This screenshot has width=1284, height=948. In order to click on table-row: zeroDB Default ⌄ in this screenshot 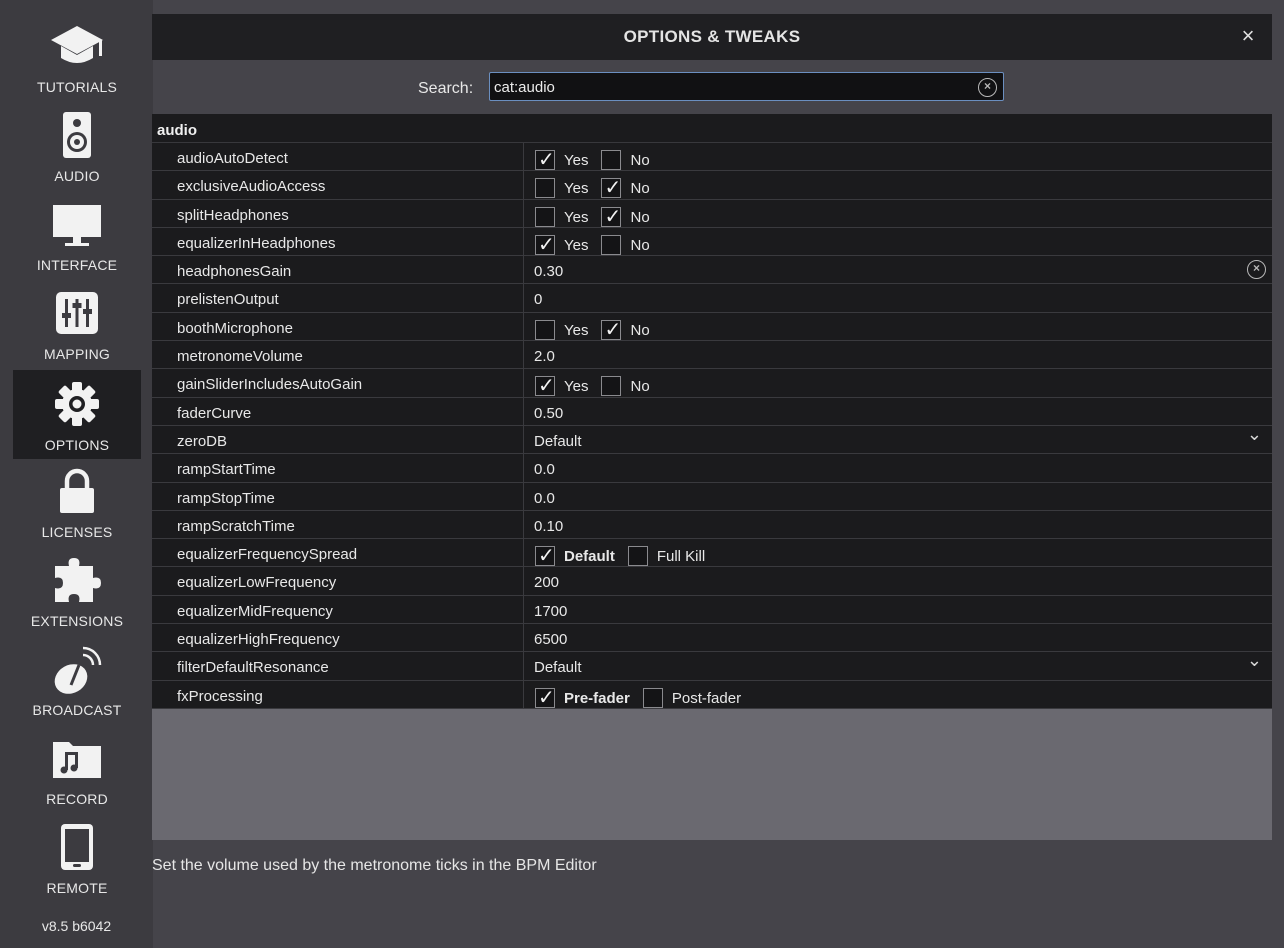, I will do `click(712, 439)`.